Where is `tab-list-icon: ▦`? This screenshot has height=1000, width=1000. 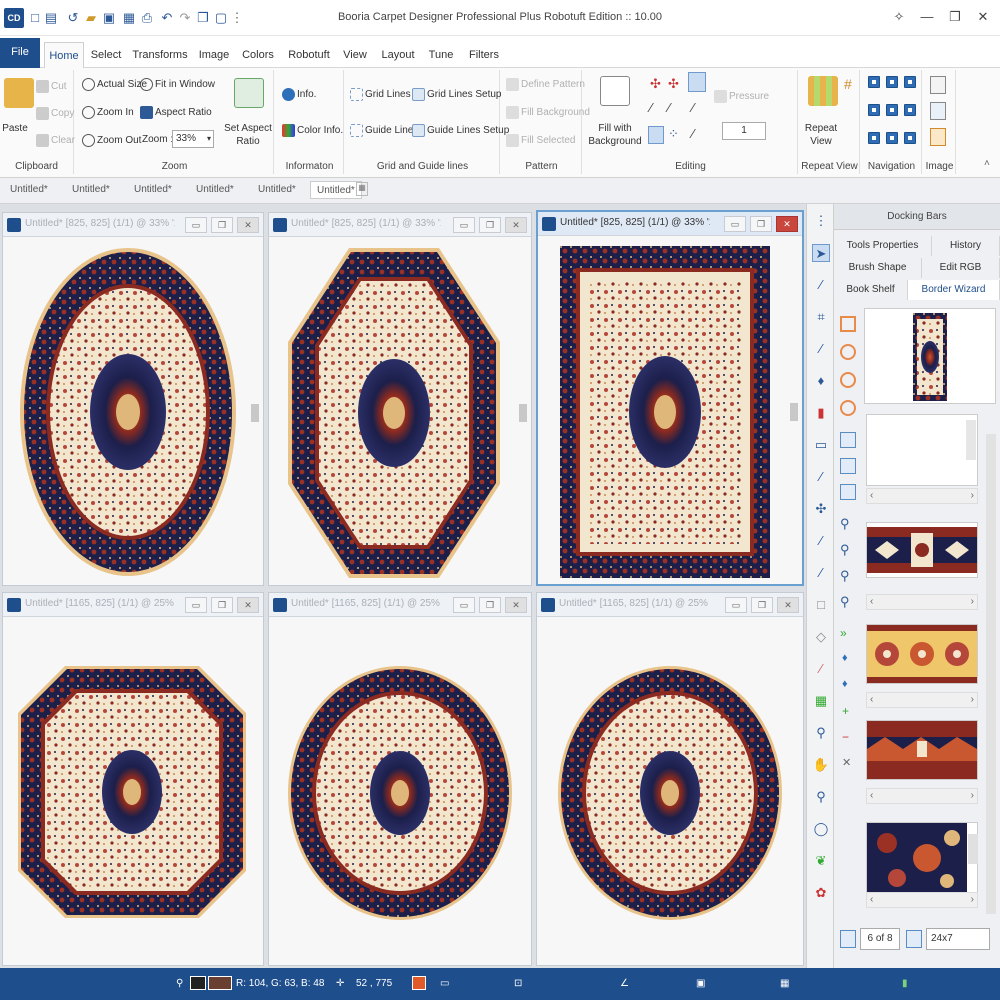 tab-list-icon: ▦ is located at coordinates (362, 189).